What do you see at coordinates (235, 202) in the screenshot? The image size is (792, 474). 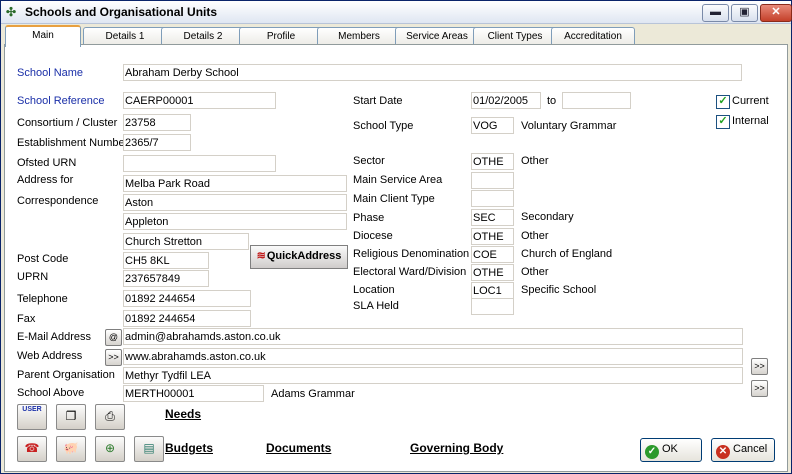 I see `address-line-2: Aston` at bounding box center [235, 202].